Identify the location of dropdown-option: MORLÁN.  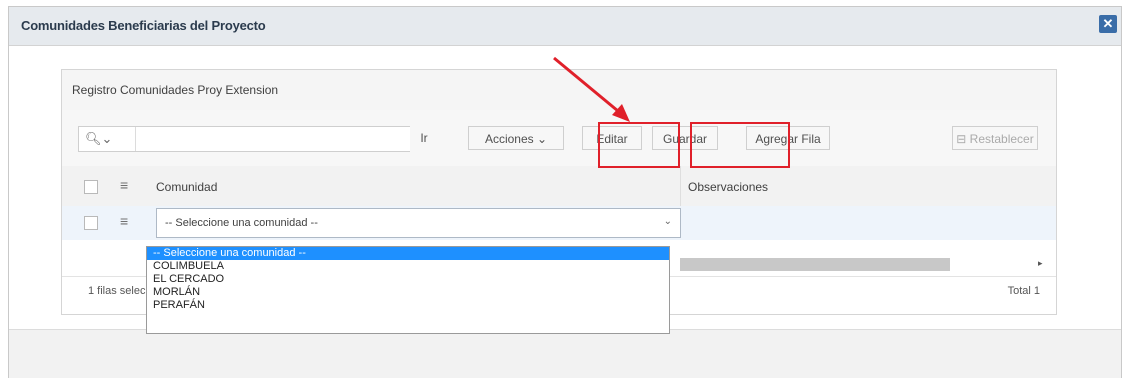
(408, 292).